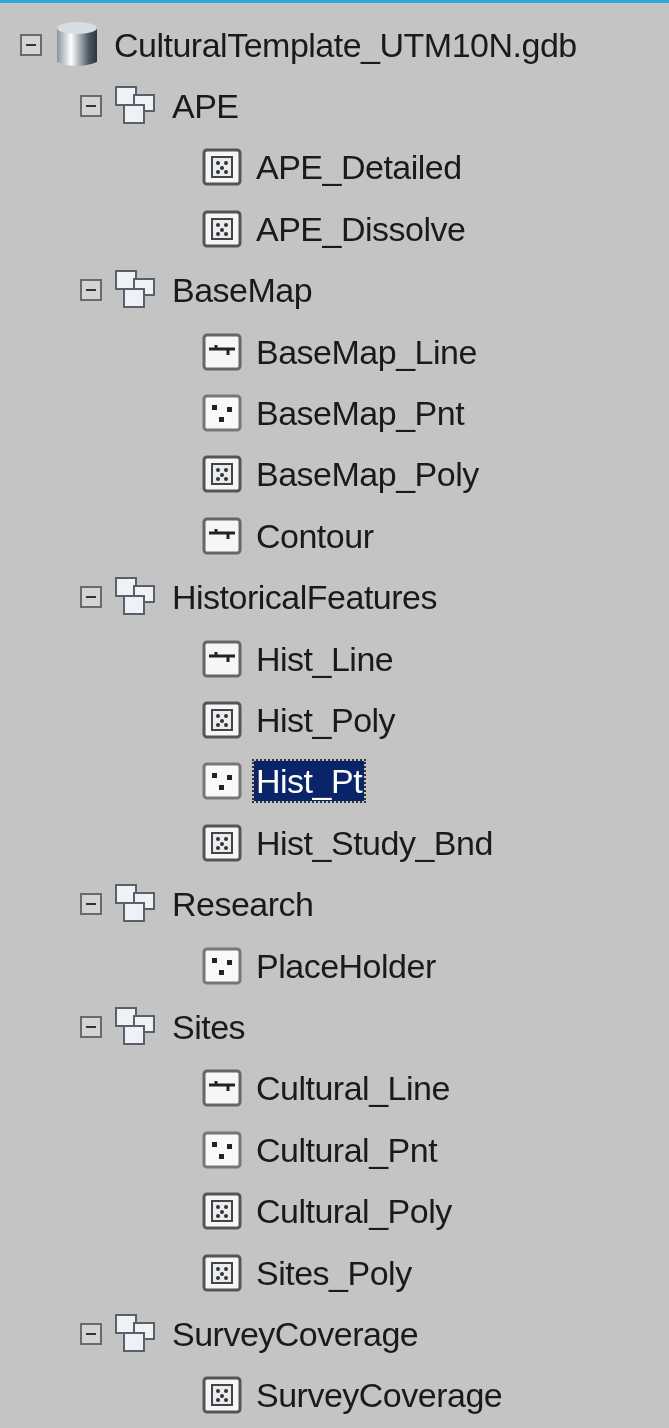 This screenshot has width=669, height=1428. Describe the element at coordinates (243, 904) in the screenshot. I see `tree-item-label: Research` at that location.